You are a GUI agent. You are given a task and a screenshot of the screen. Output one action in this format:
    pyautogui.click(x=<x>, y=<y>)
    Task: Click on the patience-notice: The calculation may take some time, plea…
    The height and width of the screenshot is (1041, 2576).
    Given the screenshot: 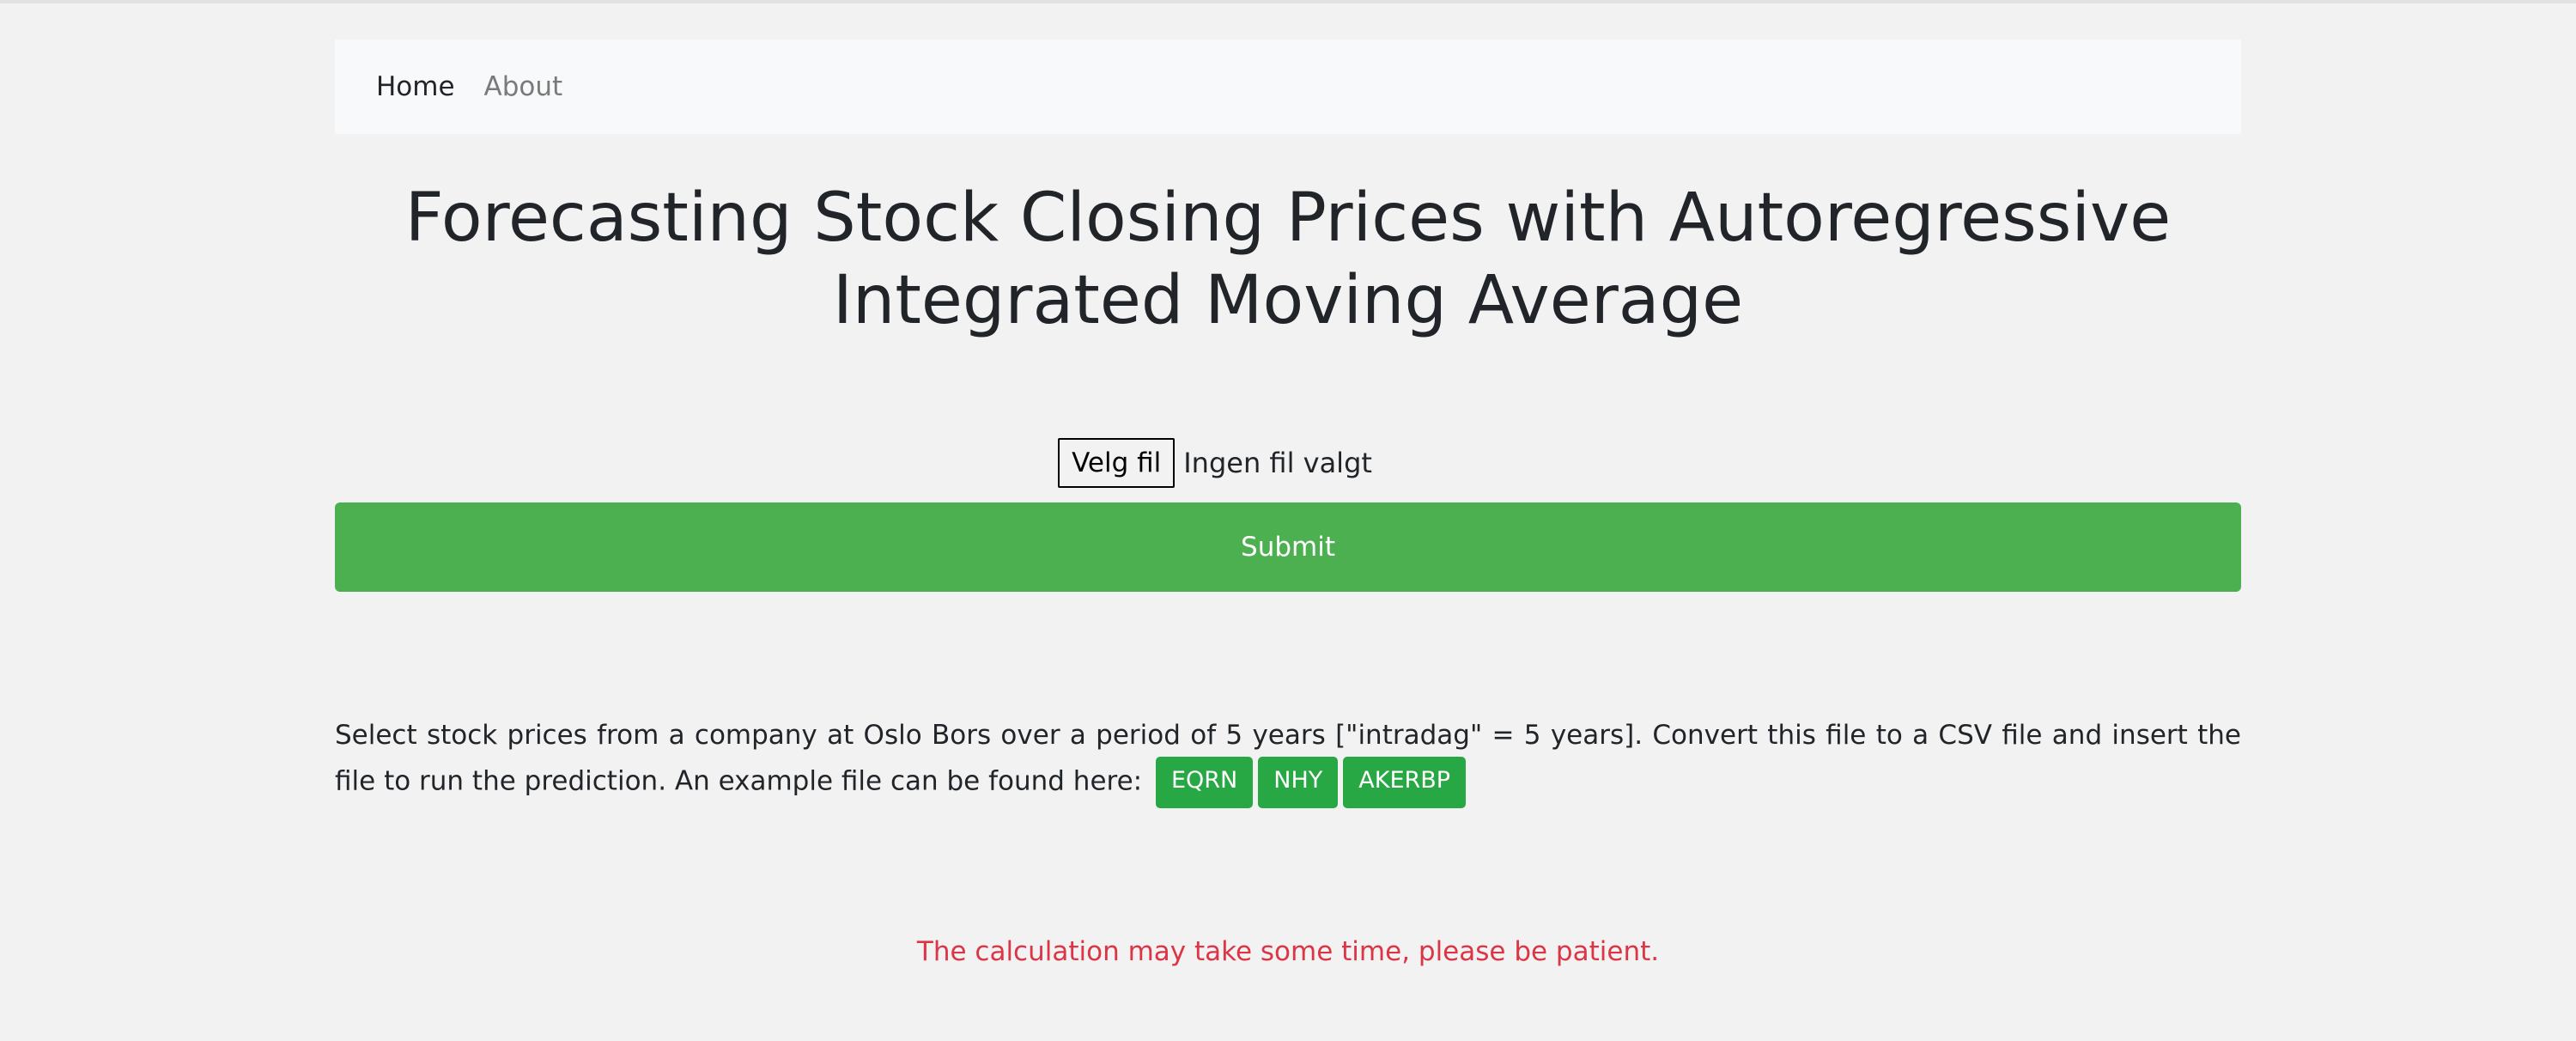 What is the action you would take?
    pyautogui.click(x=1288, y=952)
    